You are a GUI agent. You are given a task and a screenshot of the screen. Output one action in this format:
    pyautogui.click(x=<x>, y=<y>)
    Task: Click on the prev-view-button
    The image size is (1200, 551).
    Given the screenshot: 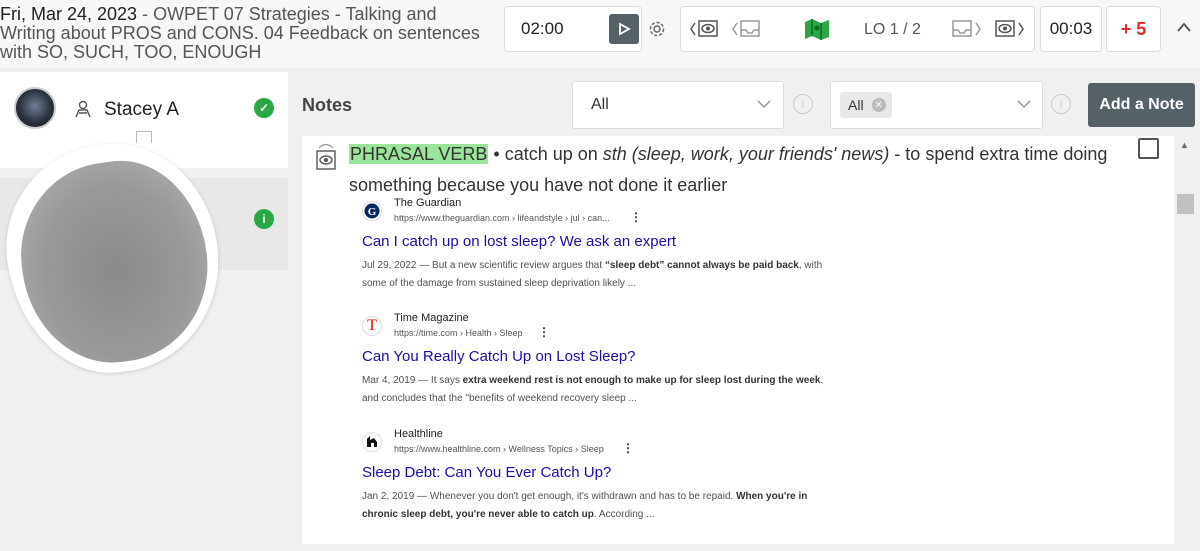 What is the action you would take?
    pyautogui.click(x=705, y=31)
    